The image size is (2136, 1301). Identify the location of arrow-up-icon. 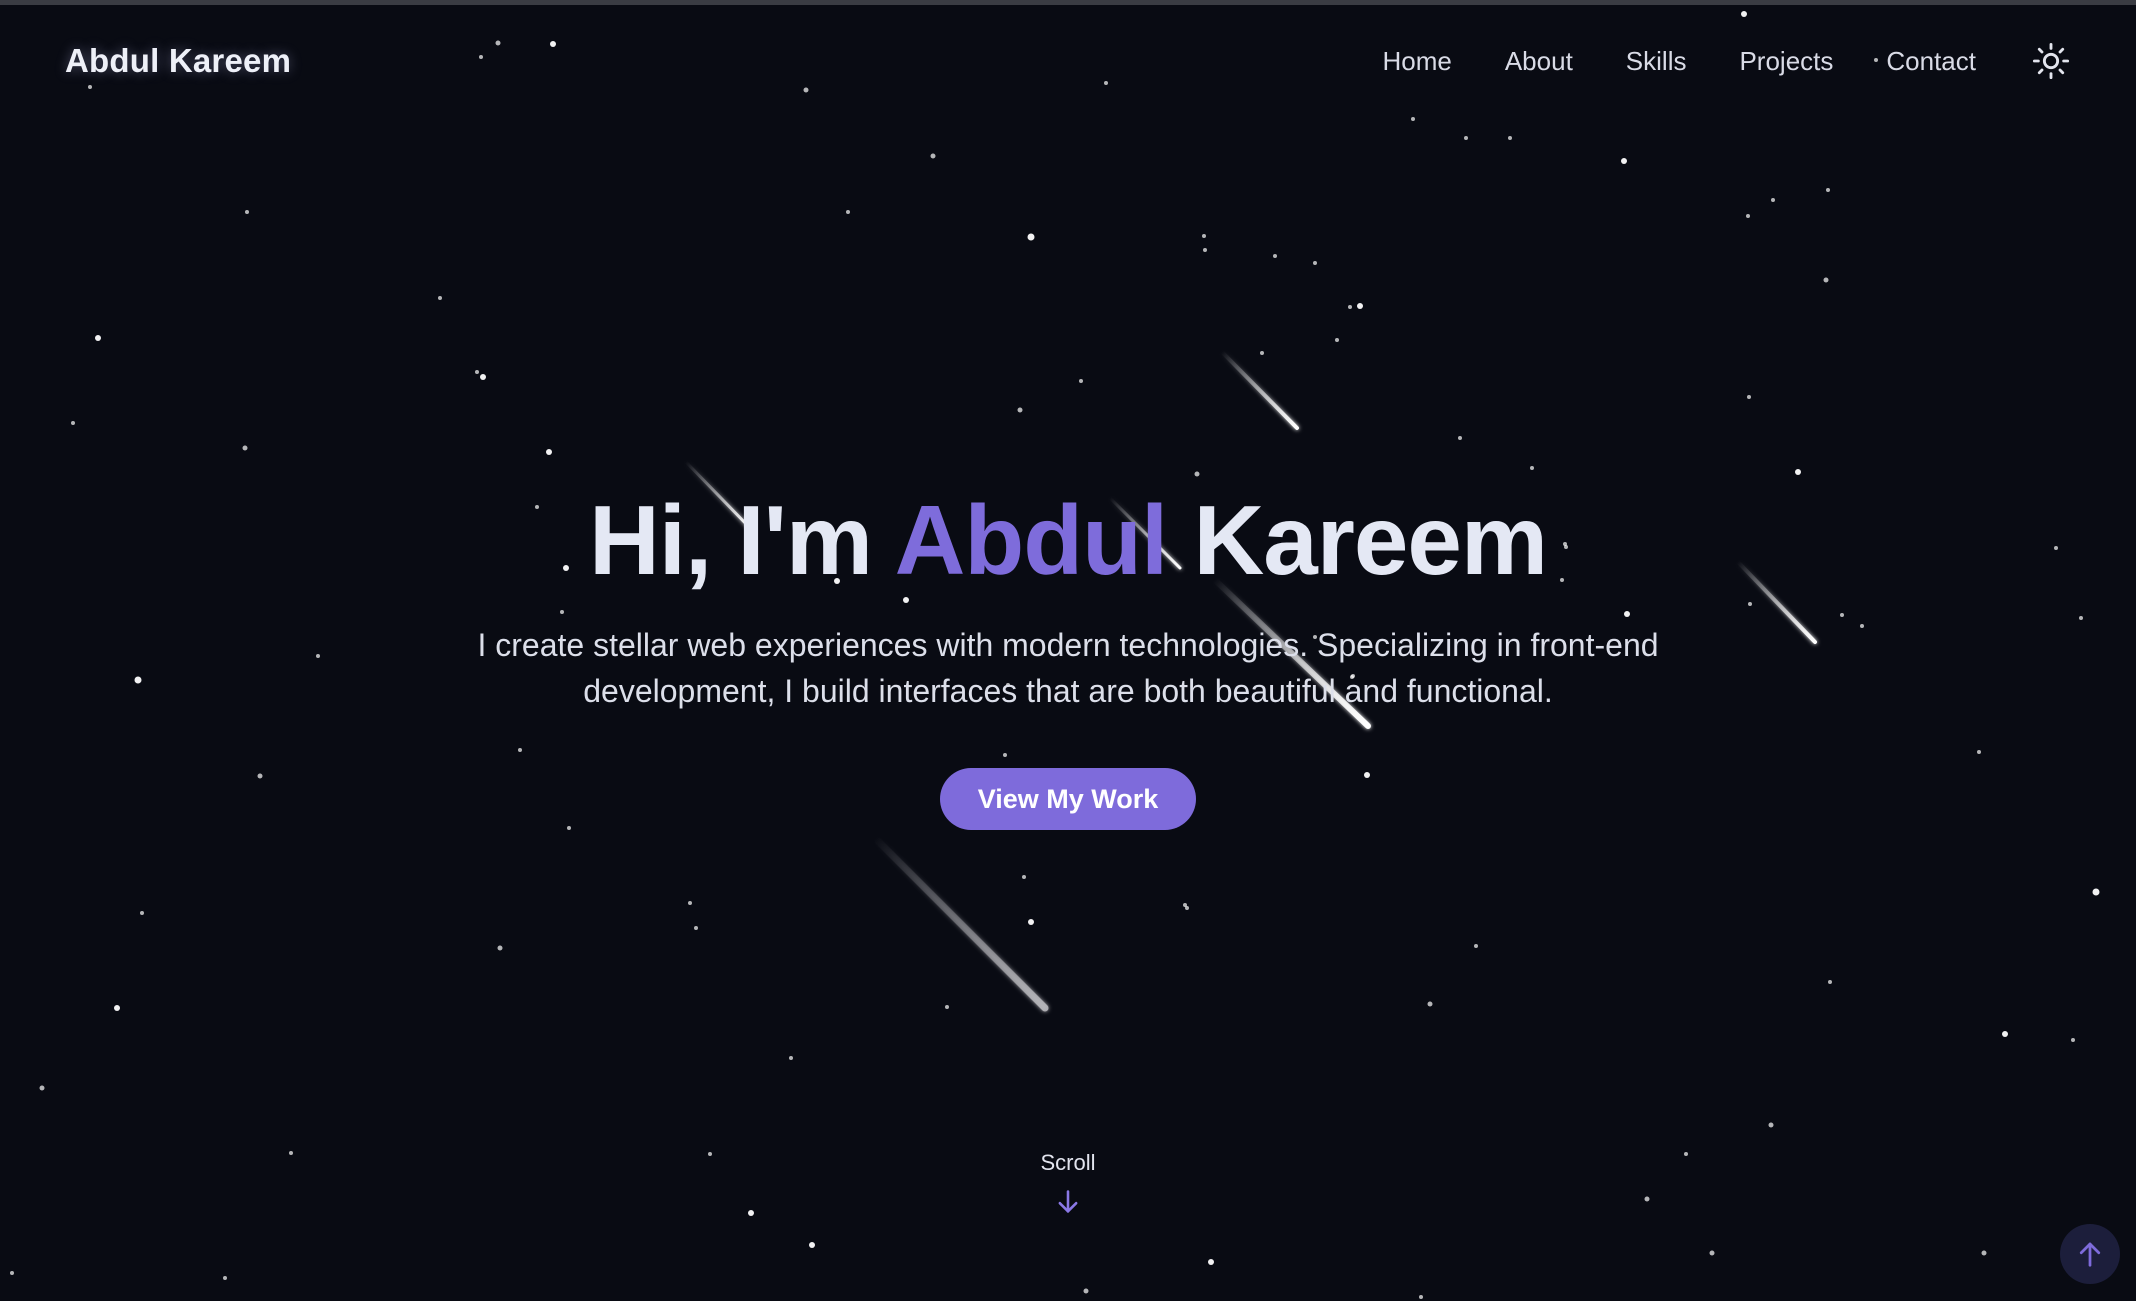
(2090, 1254).